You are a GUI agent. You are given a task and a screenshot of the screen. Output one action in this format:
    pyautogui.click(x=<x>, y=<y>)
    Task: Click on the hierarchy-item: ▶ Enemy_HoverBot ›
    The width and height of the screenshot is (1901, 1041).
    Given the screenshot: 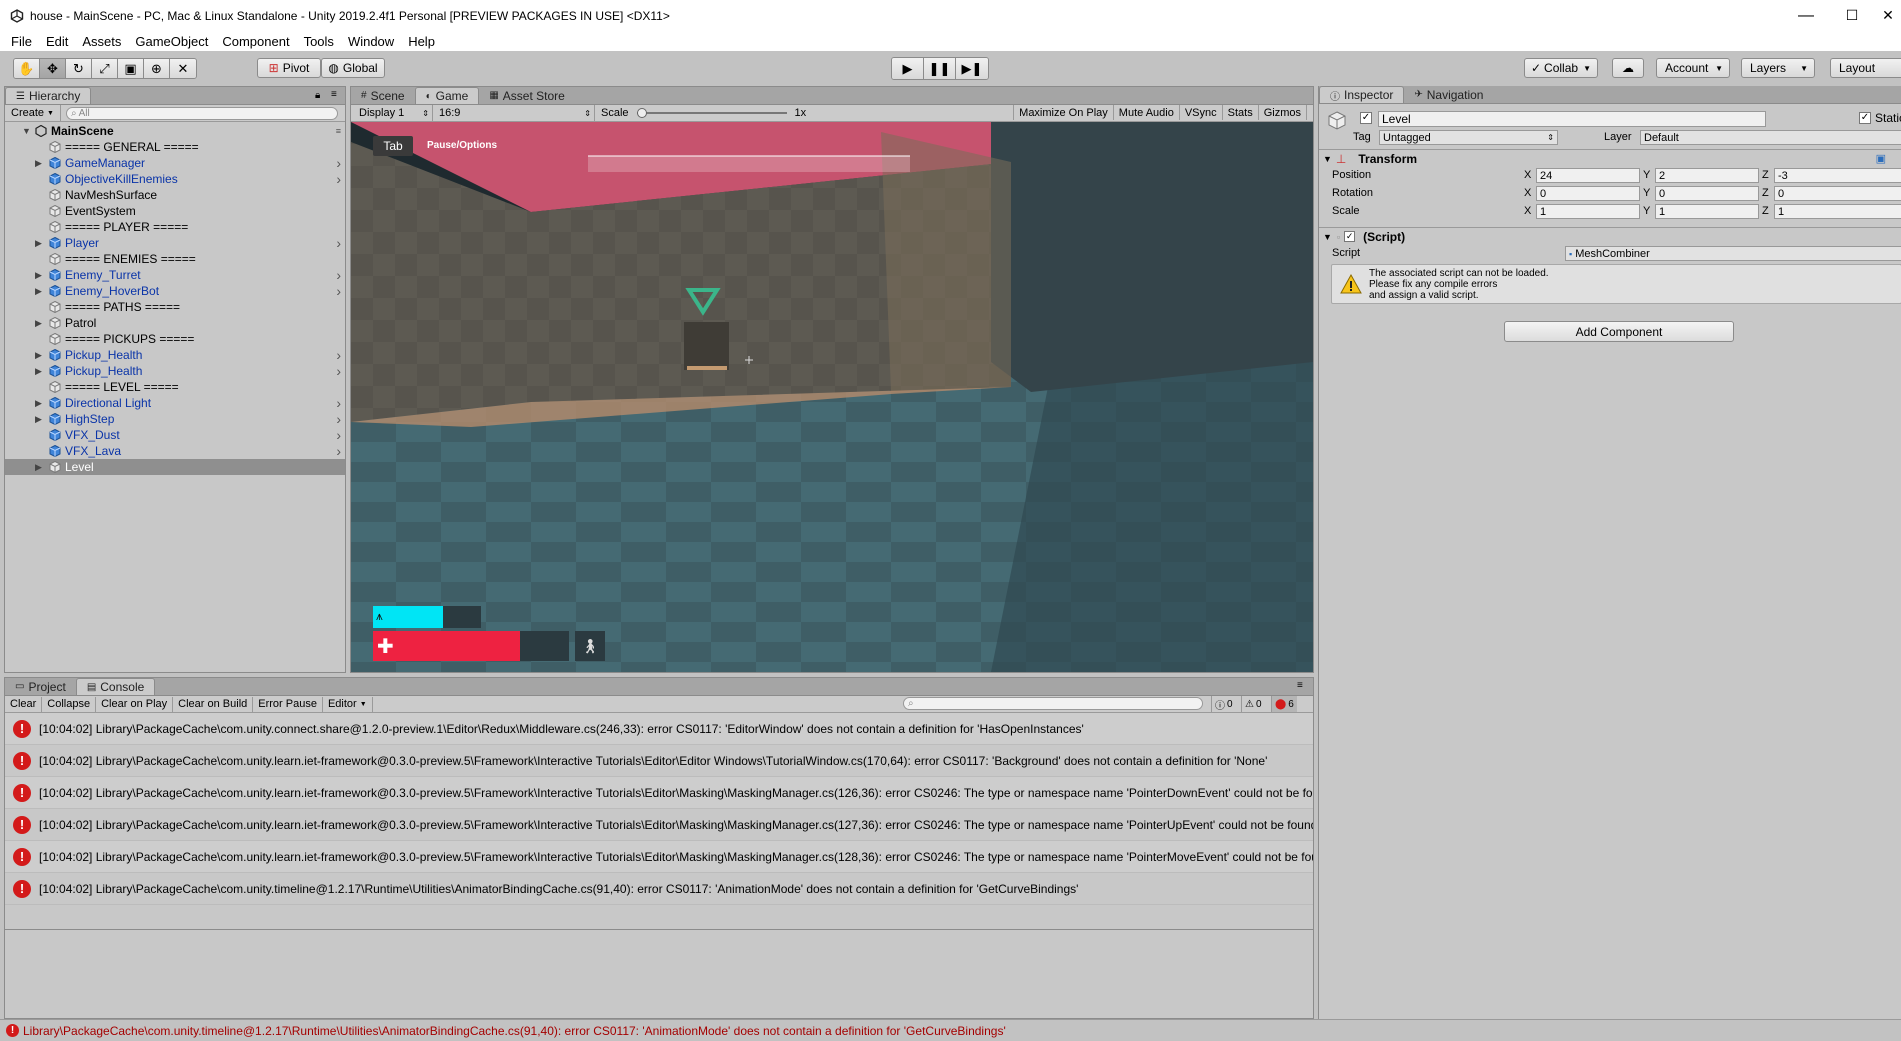 What is the action you would take?
    pyautogui.click(x=175, y=291)
    